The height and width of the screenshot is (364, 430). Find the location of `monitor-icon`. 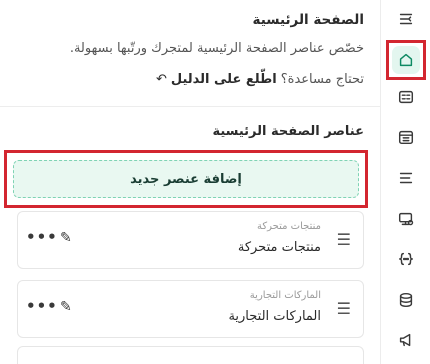

monitor-icon is located at coordinates (406, 219).